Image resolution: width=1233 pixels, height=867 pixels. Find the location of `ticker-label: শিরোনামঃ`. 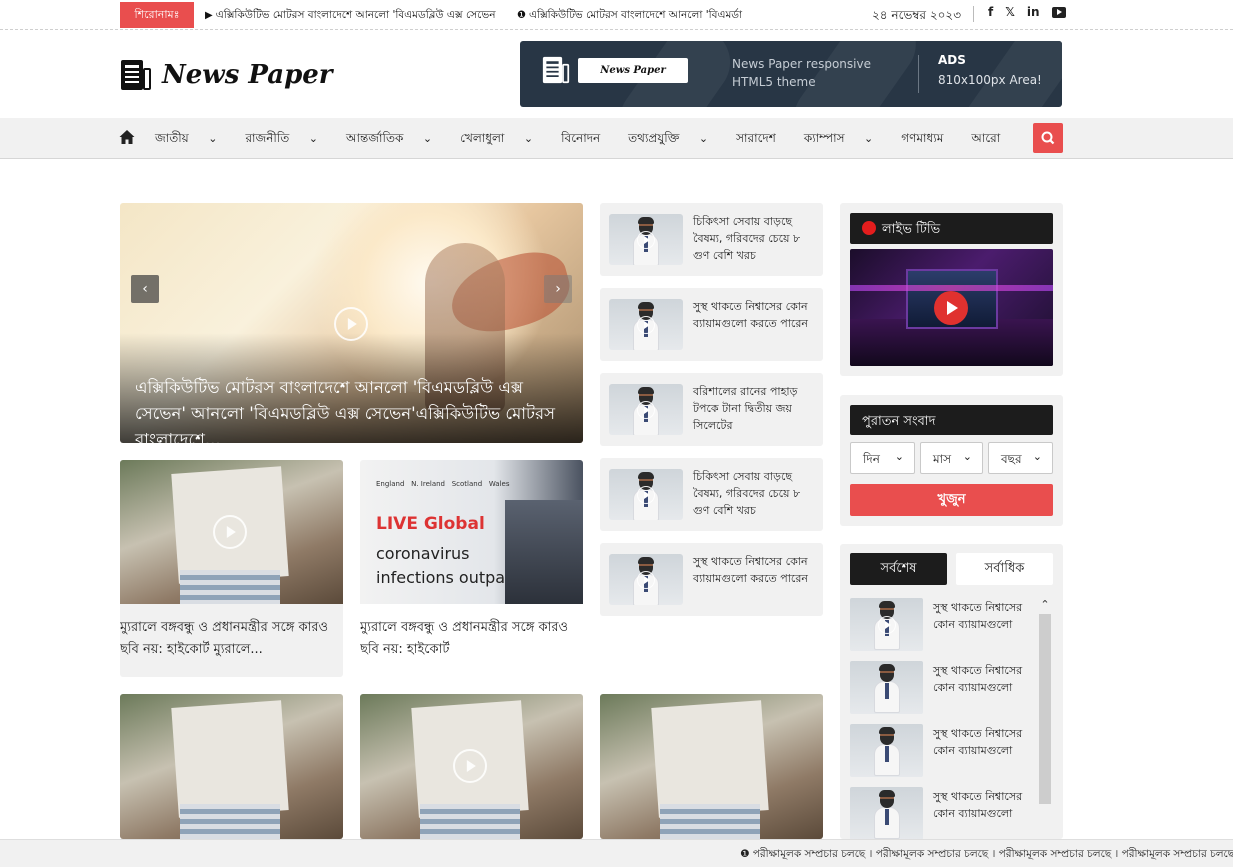

ticker-label: শিরোনামঃ is located at coordinates (157, 15).